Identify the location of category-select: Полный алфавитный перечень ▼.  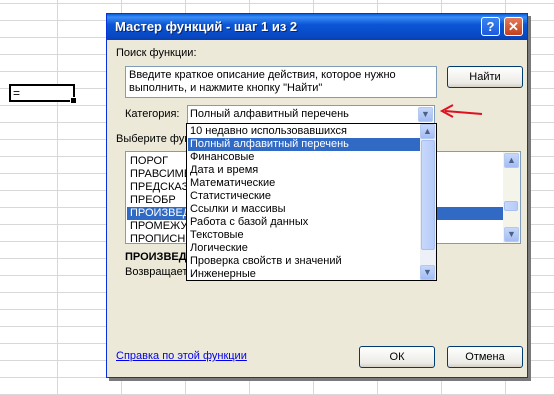
(311, 114).